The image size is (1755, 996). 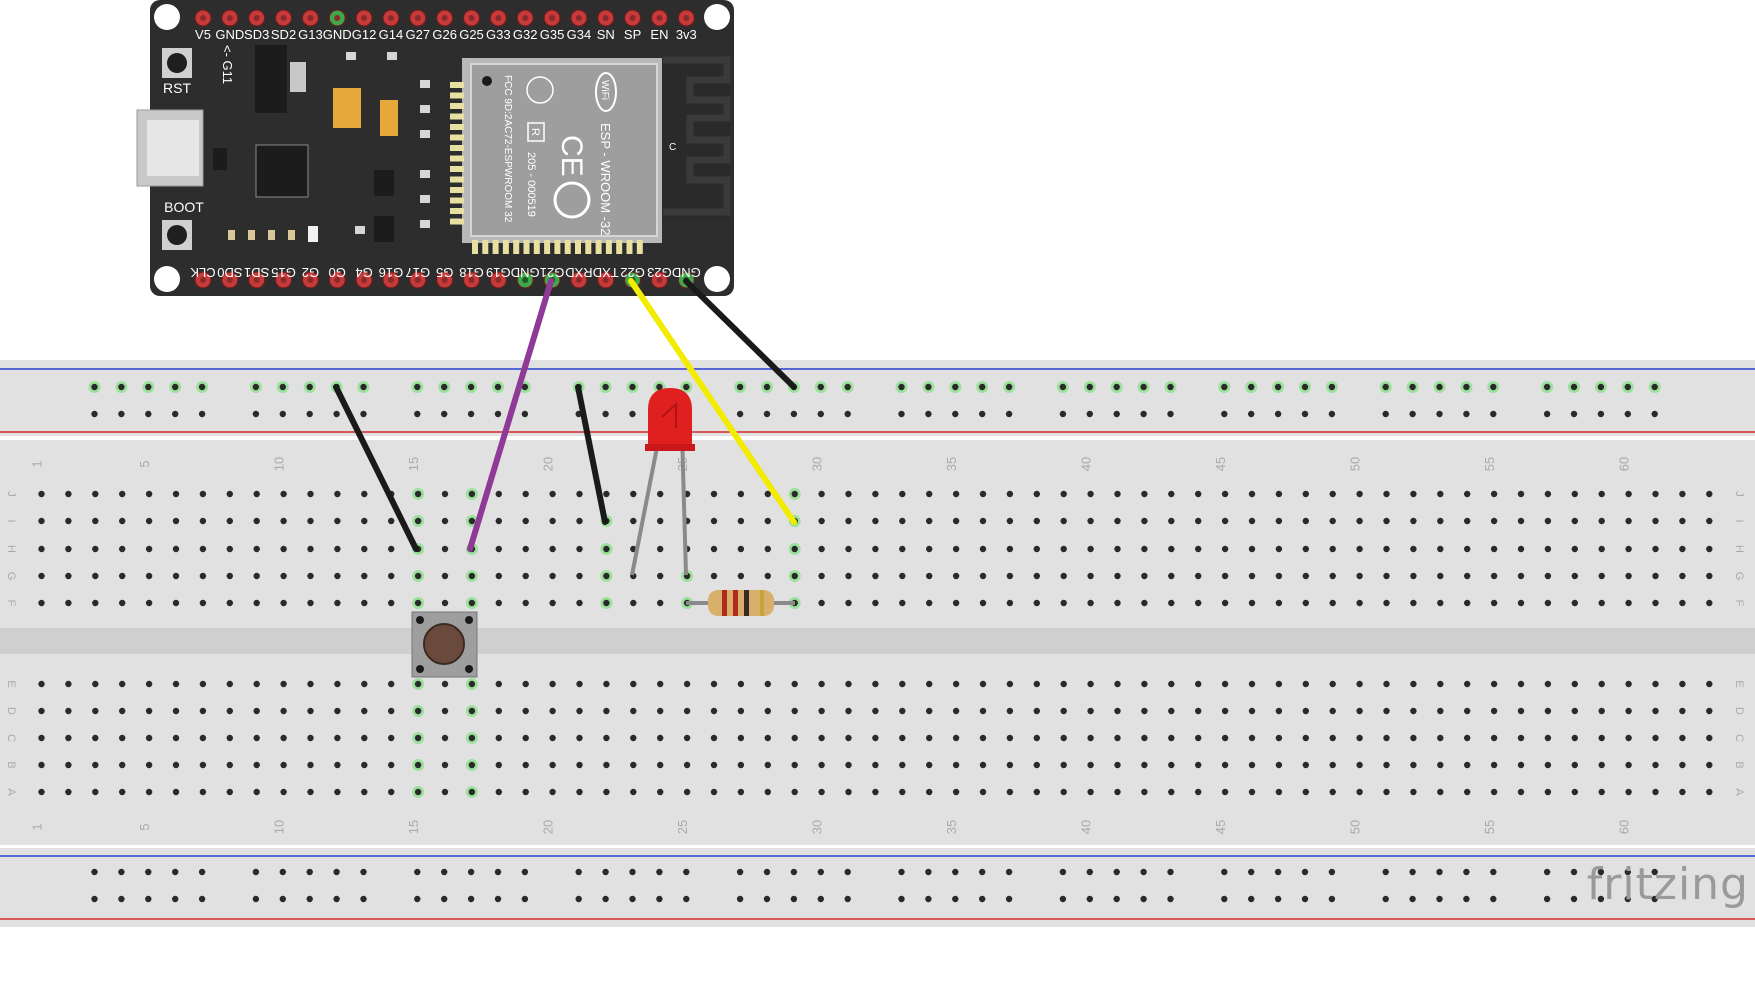 I want to click on top-pin-label: G34, so click(x=579, y=34).